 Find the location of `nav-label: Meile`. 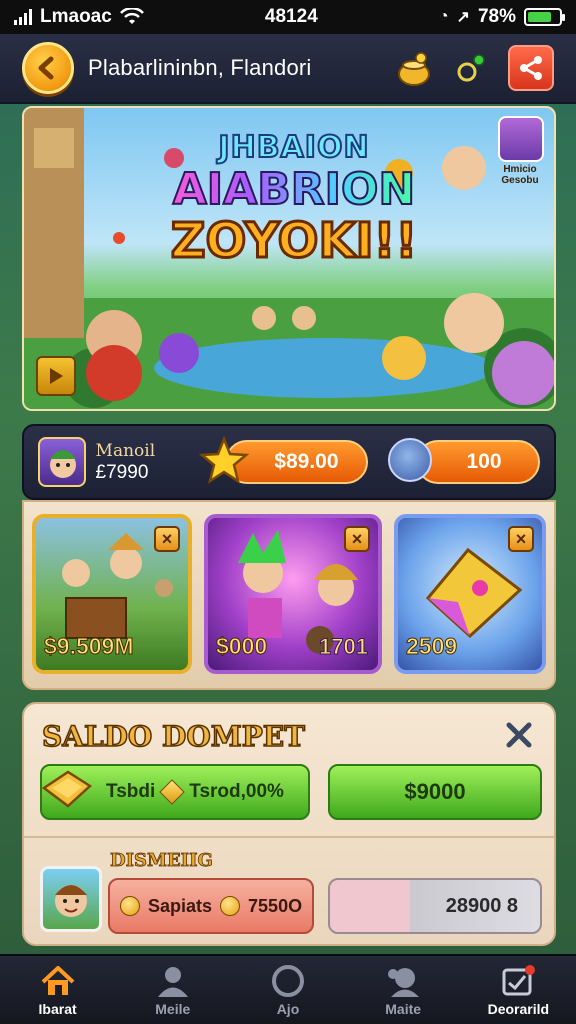

nav-label: Meile is located at coordinates (173, 1009).